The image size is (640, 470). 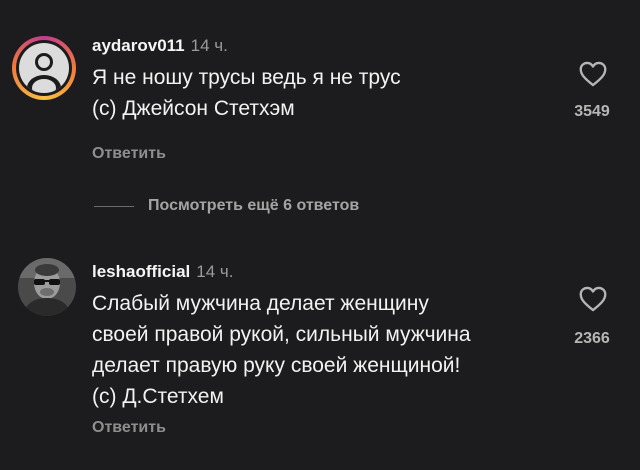 I want to click on view-more-replies-label: Посмотреть ещё 6 ответов, so click(x=254, y=205).